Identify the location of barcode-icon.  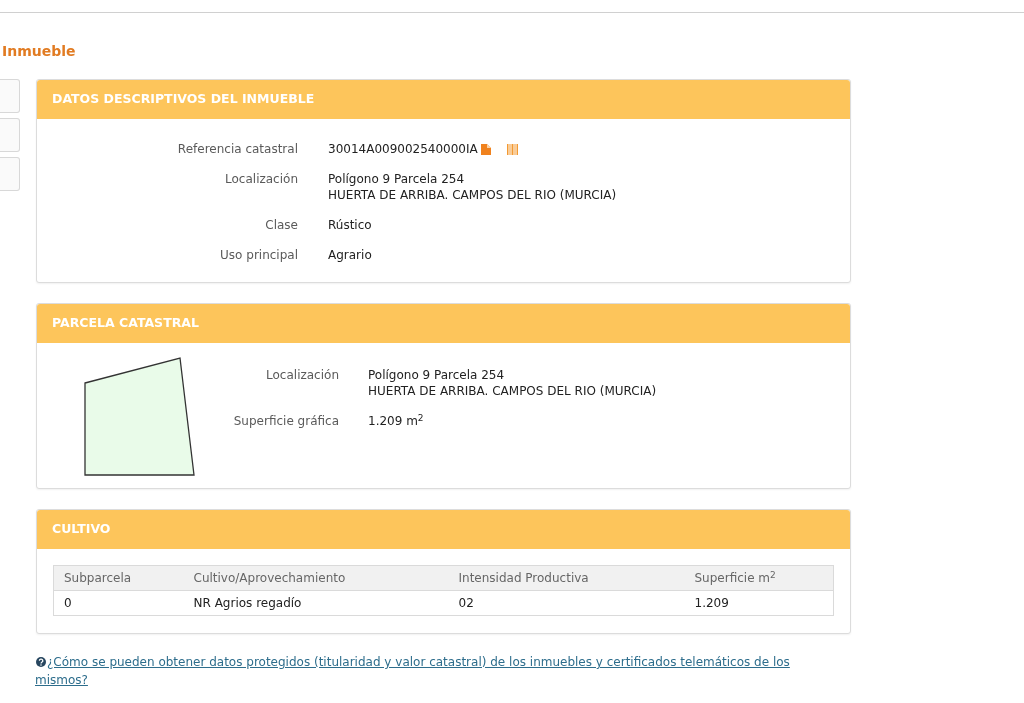
(512, 149).